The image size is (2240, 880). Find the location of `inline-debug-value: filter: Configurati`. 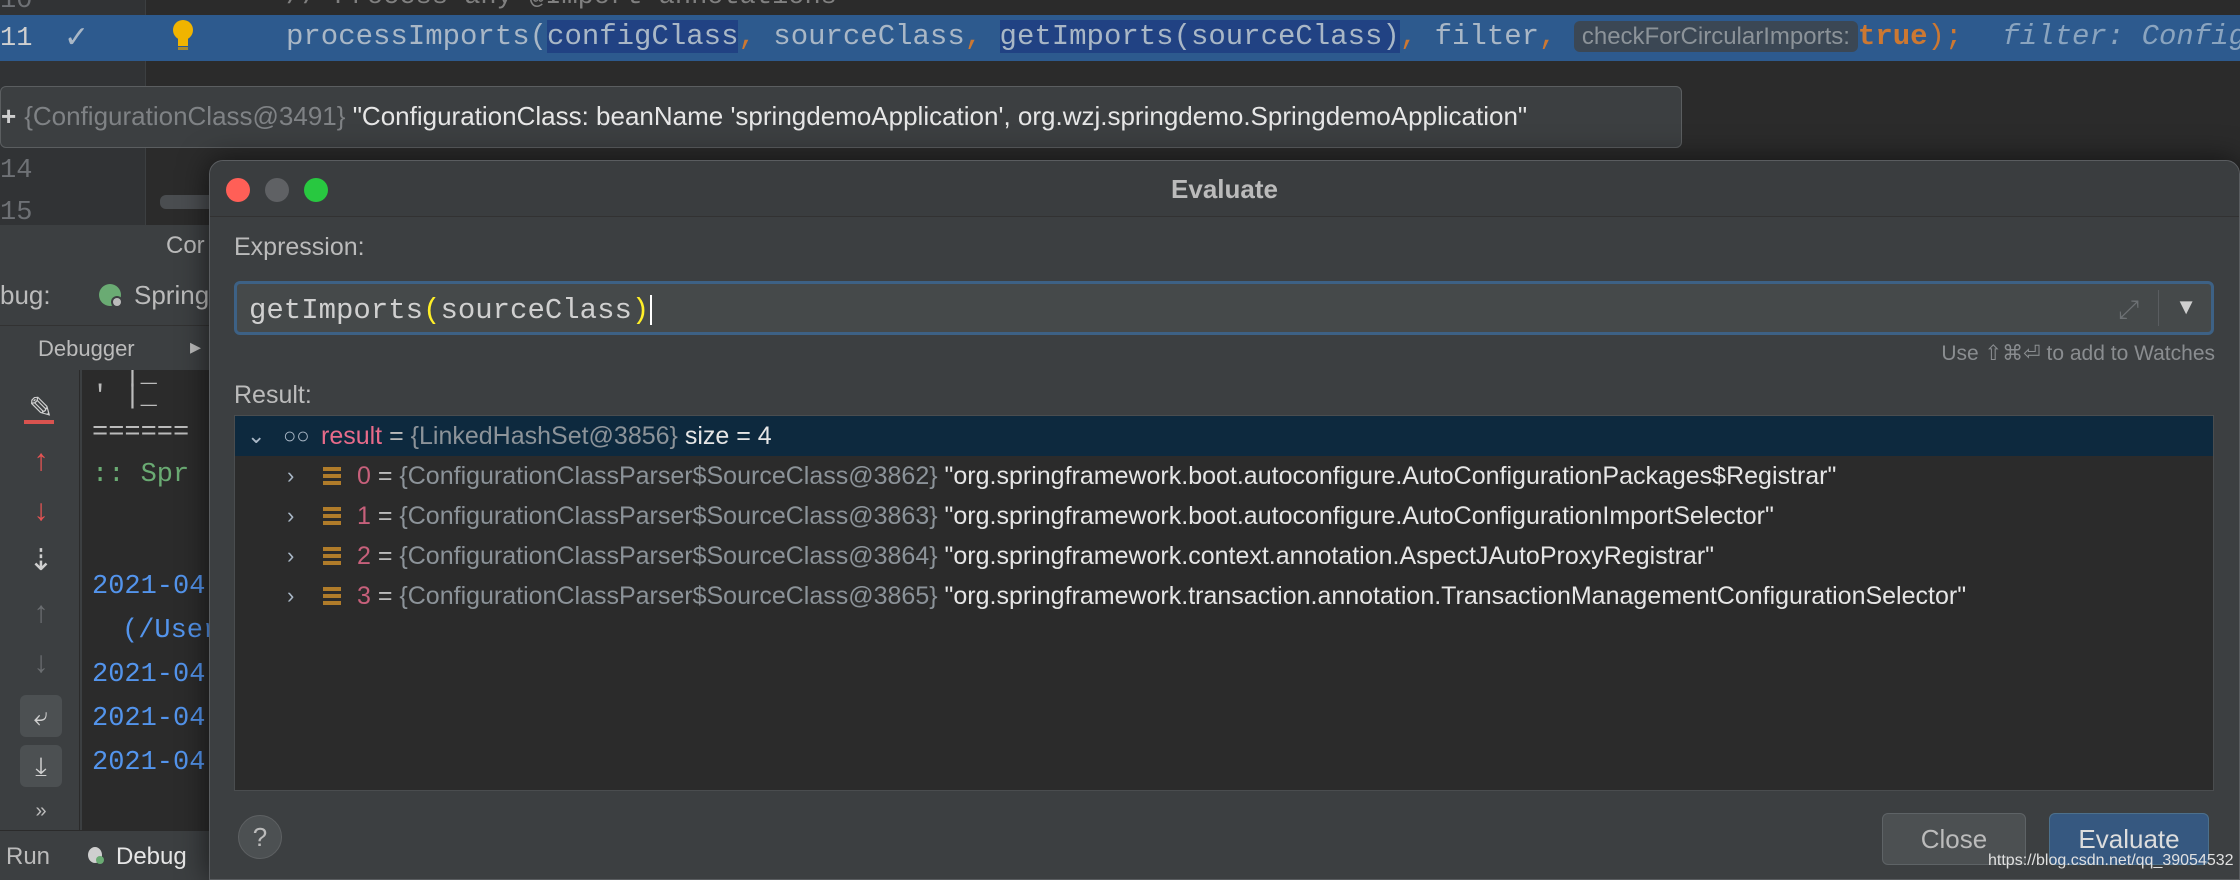

inline-debug-value: filter: Configurati is located at coordinates (2121, 36).